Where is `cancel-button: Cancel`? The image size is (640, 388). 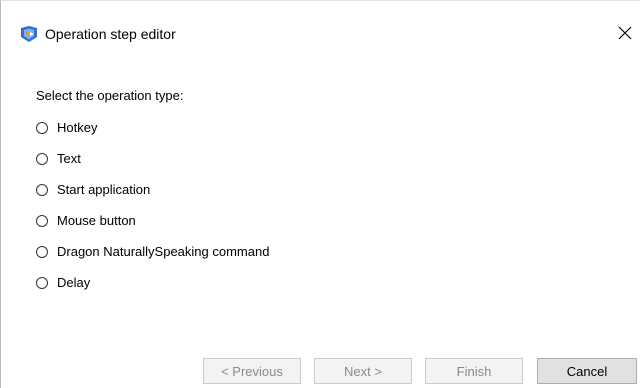 cancel-button: Cancel is located at coordinates (587, 371).